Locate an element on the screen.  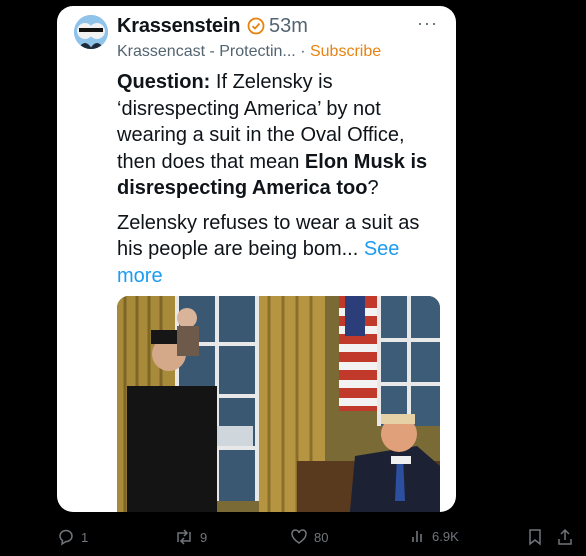
community-line: Krassencast - Protectin... · Subscribe is located at coordinates (249, 52).